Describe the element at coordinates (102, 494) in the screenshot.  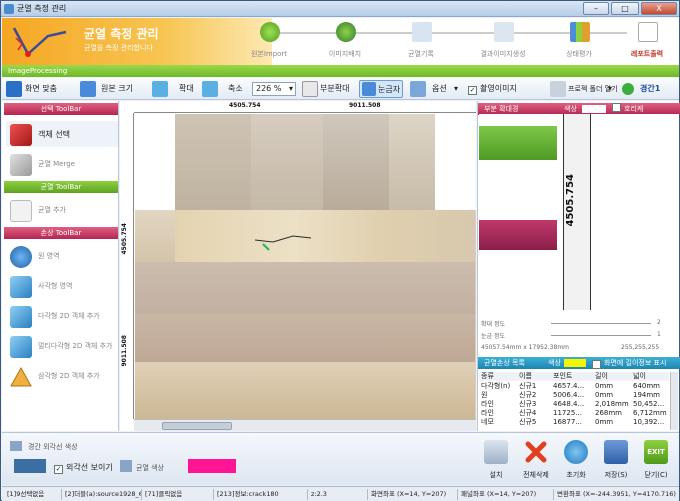
I see `status-cell: [2]더블(a):source1928_6` at that location.